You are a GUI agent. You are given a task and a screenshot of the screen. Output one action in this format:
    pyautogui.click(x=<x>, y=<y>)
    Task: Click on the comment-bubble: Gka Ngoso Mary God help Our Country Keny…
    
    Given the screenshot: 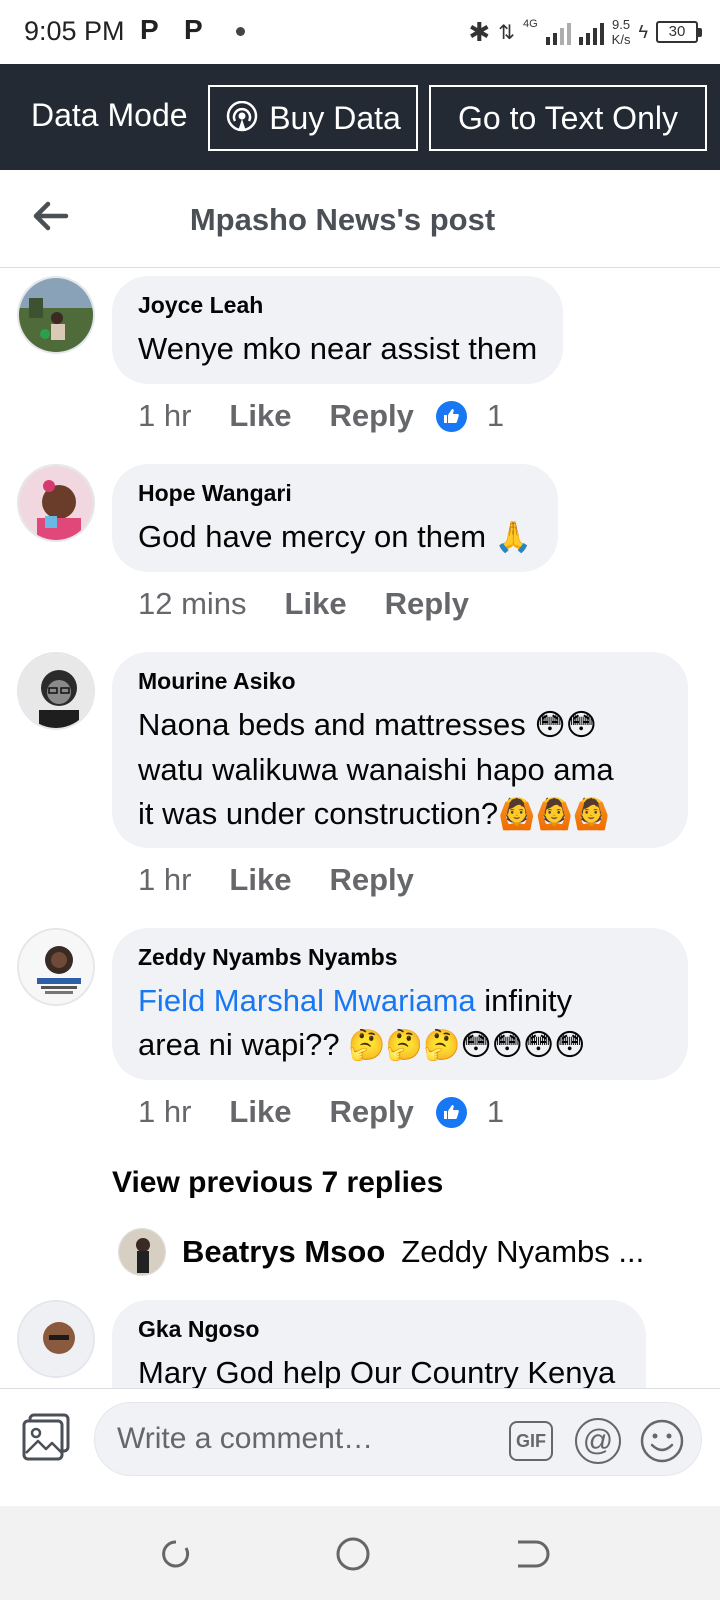 What is the action you would take?
    pyautogui.click(x=379, y=1344)
    